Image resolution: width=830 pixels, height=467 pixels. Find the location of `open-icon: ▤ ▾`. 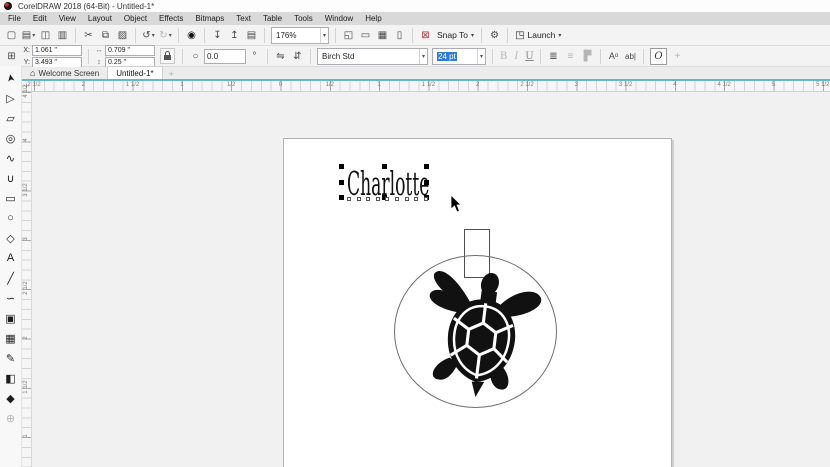

open-icon: ▤ ▾ is located at coordinates (28, 35).